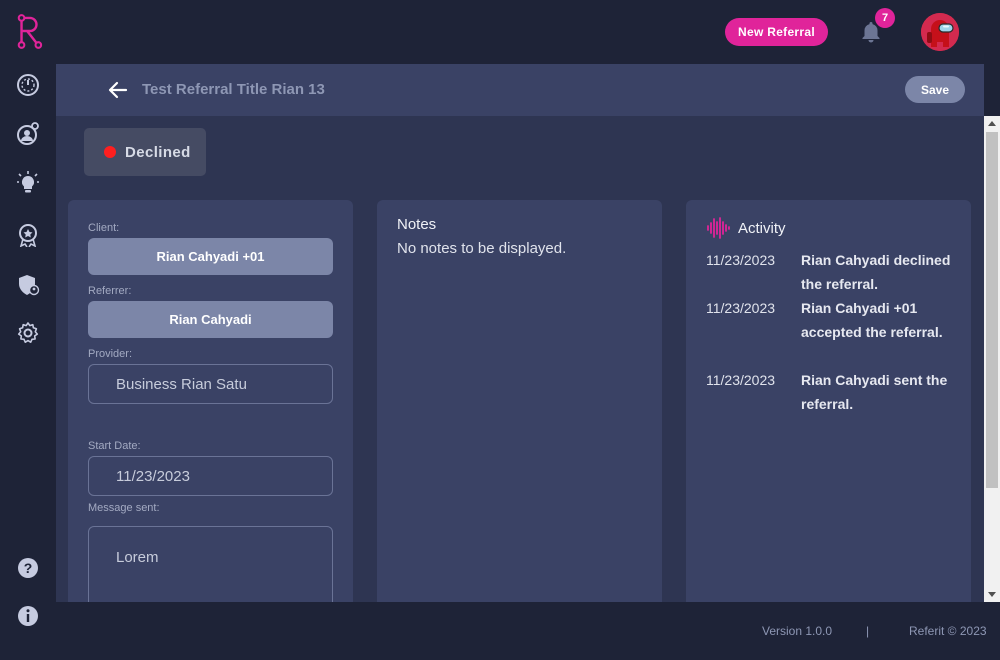  I want to click on status-label: Declined, so click(158, 152).